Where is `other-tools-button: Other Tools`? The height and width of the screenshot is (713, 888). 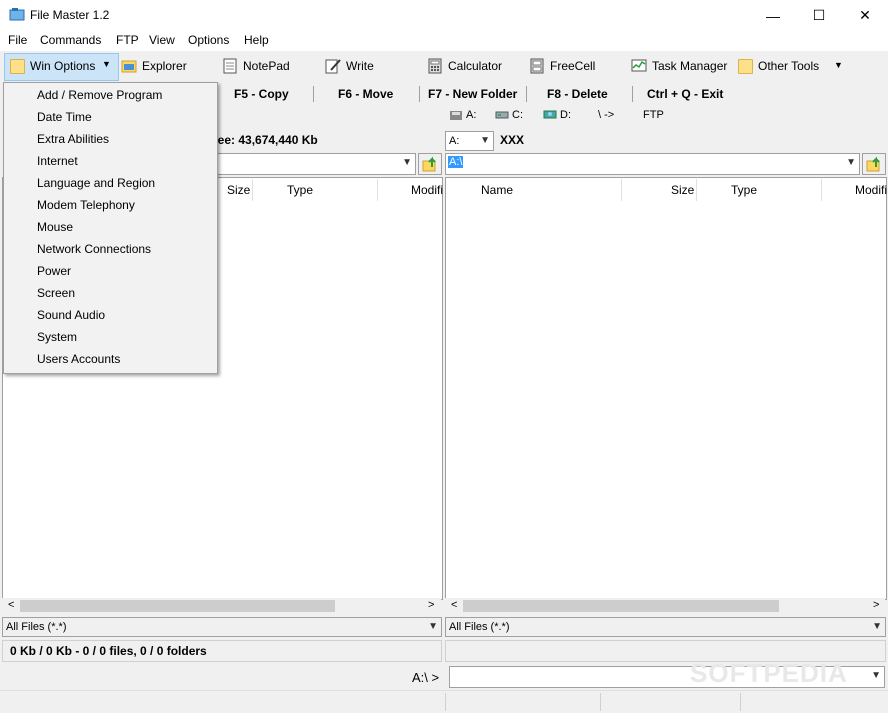 other-tools-button: Other Tools is located at coordinates (778, 66).